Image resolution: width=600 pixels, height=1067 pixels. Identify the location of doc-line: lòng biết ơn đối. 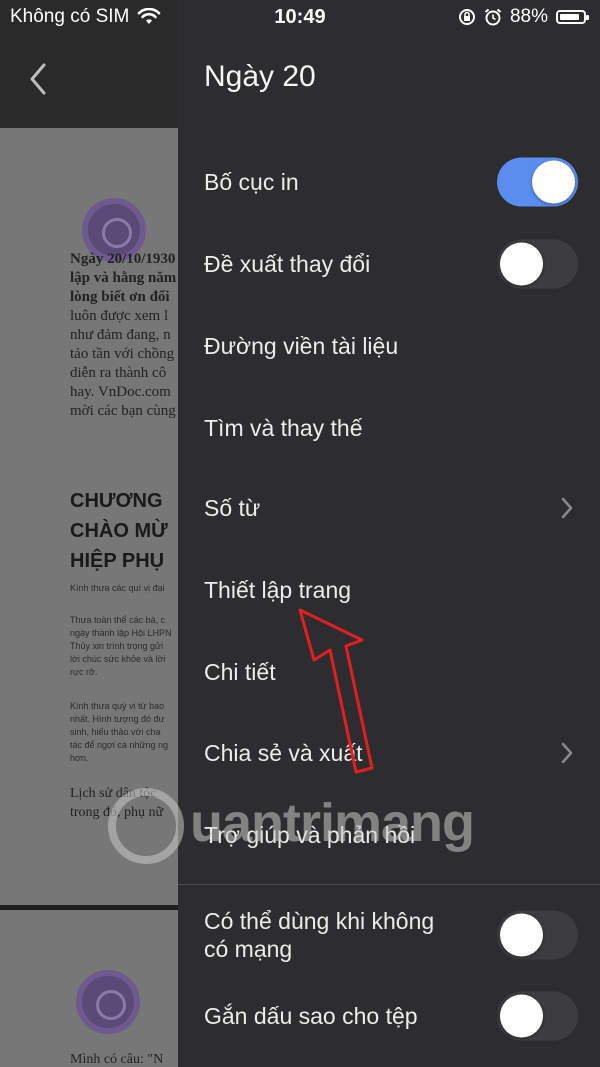
(120, 297).